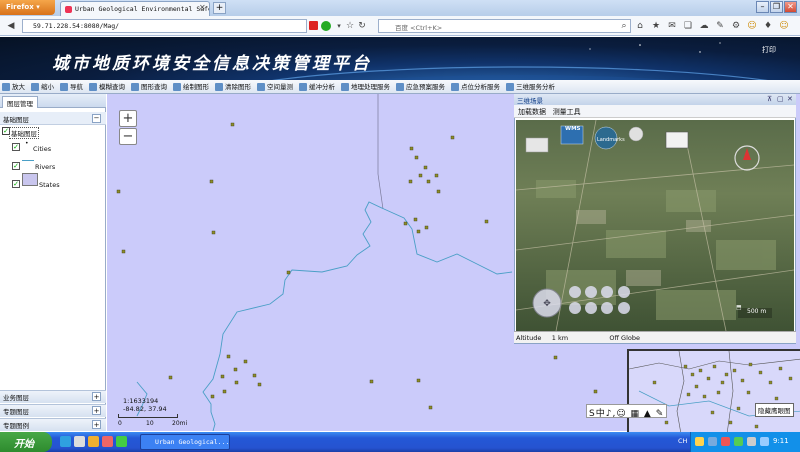 The image size is (800, 452). What do you see at coordinates (531, 86) in the screenshot?
I see `3d-analysis-tool: 三维服务分析` at bounding box center [531, 86].